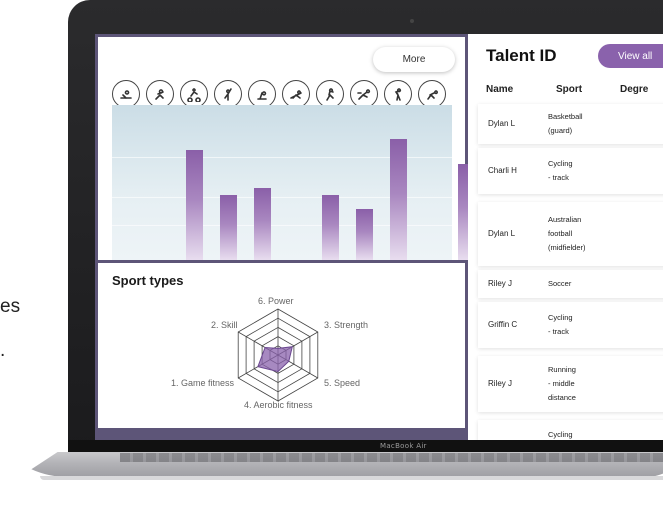 This screenshot has height=507, width=663. Describe the element at coordinates (278, 405) in the screenshot. I see `radar-axis-label: 4. Aerobic fitness` at that location.